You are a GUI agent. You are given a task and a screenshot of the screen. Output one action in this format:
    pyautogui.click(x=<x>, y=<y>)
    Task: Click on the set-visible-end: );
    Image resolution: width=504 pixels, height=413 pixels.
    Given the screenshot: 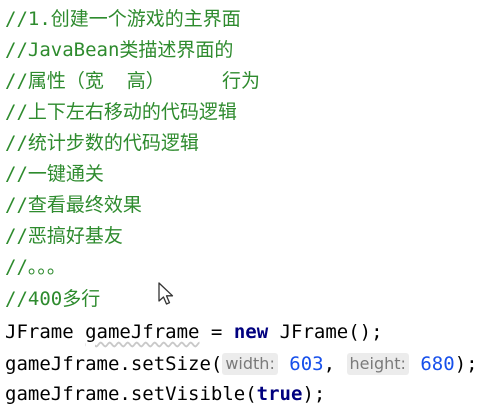 What is the action you would take?
    pyautogui.click(x=314, y=394)
    